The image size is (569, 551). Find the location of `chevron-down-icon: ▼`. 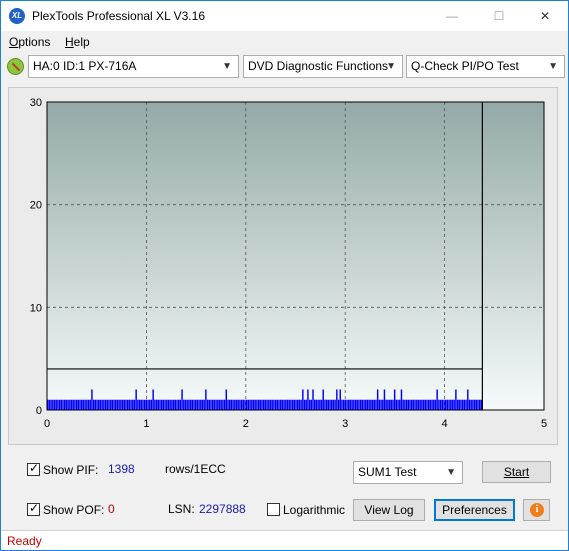

chevron-down-icon: ▼ is located at coordinates (227, 66).